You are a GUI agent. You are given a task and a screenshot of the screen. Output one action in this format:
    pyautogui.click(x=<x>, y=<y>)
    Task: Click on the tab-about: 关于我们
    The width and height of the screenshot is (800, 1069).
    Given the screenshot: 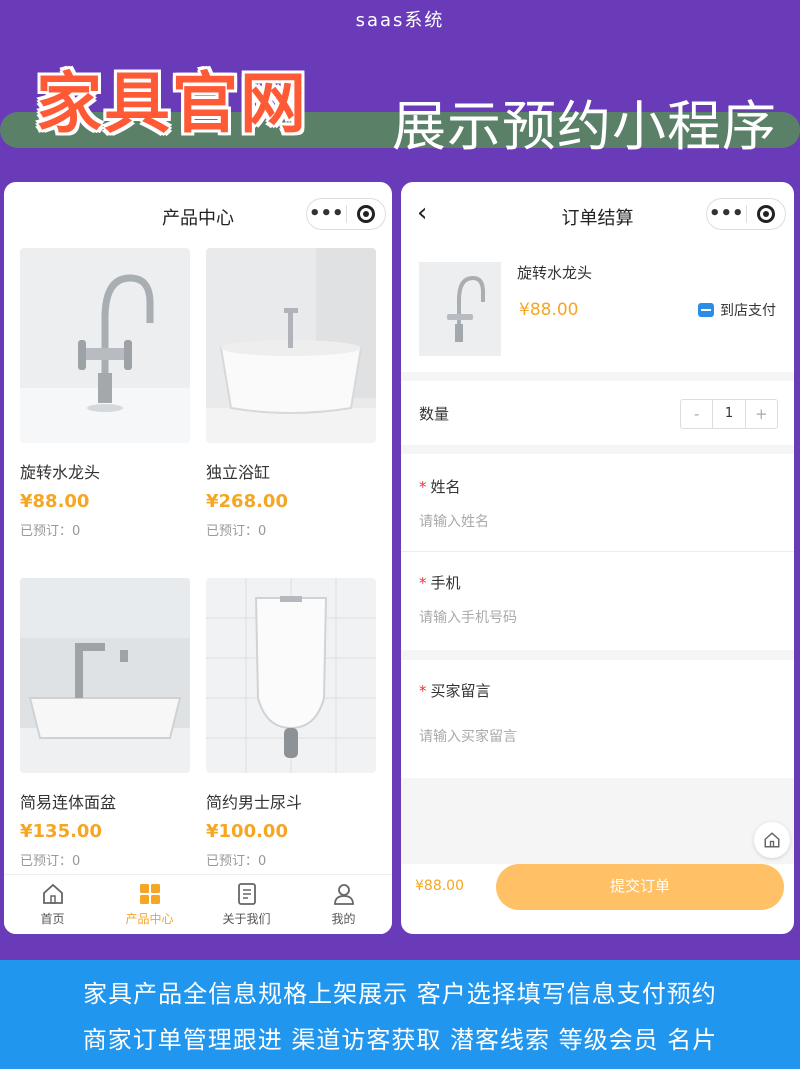 What is the action you would take?
    pyautogui.click(x=246, y=904)
    